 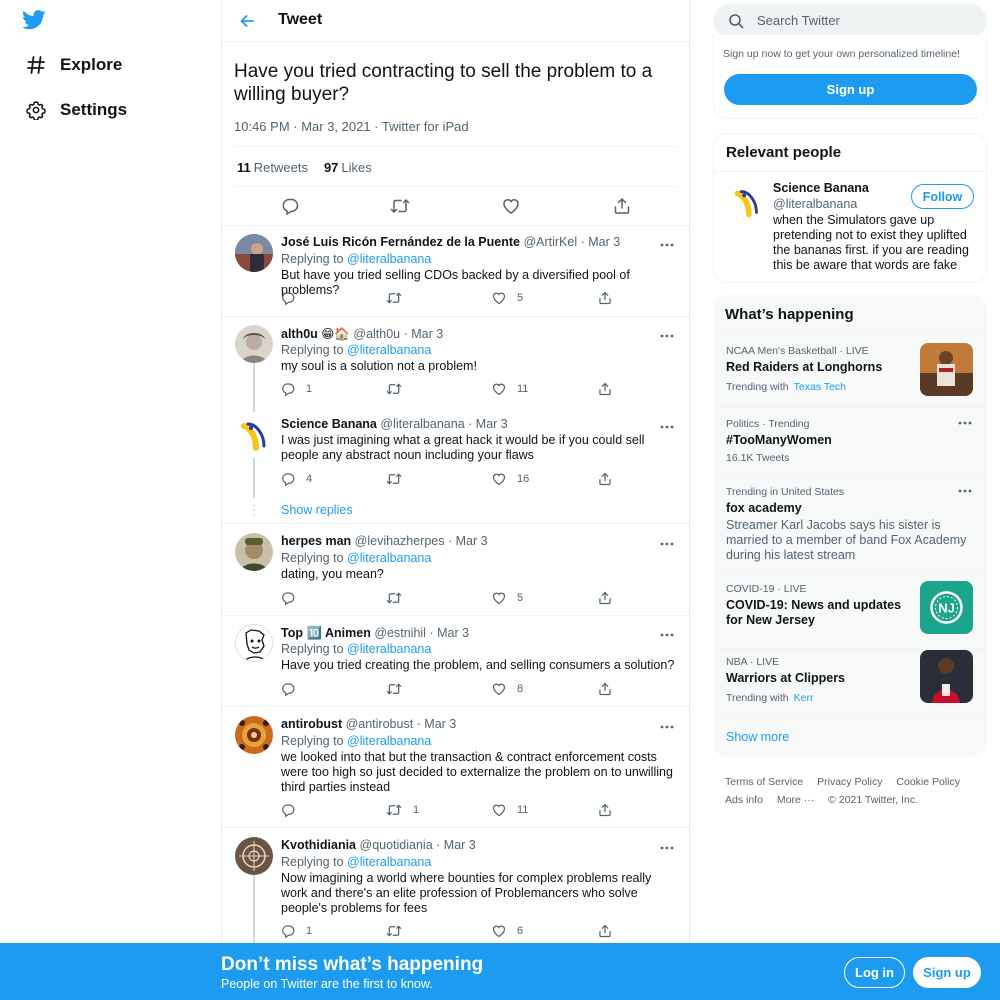 I want to click on author-handle: @alth0u, so click(x=376, y=334).